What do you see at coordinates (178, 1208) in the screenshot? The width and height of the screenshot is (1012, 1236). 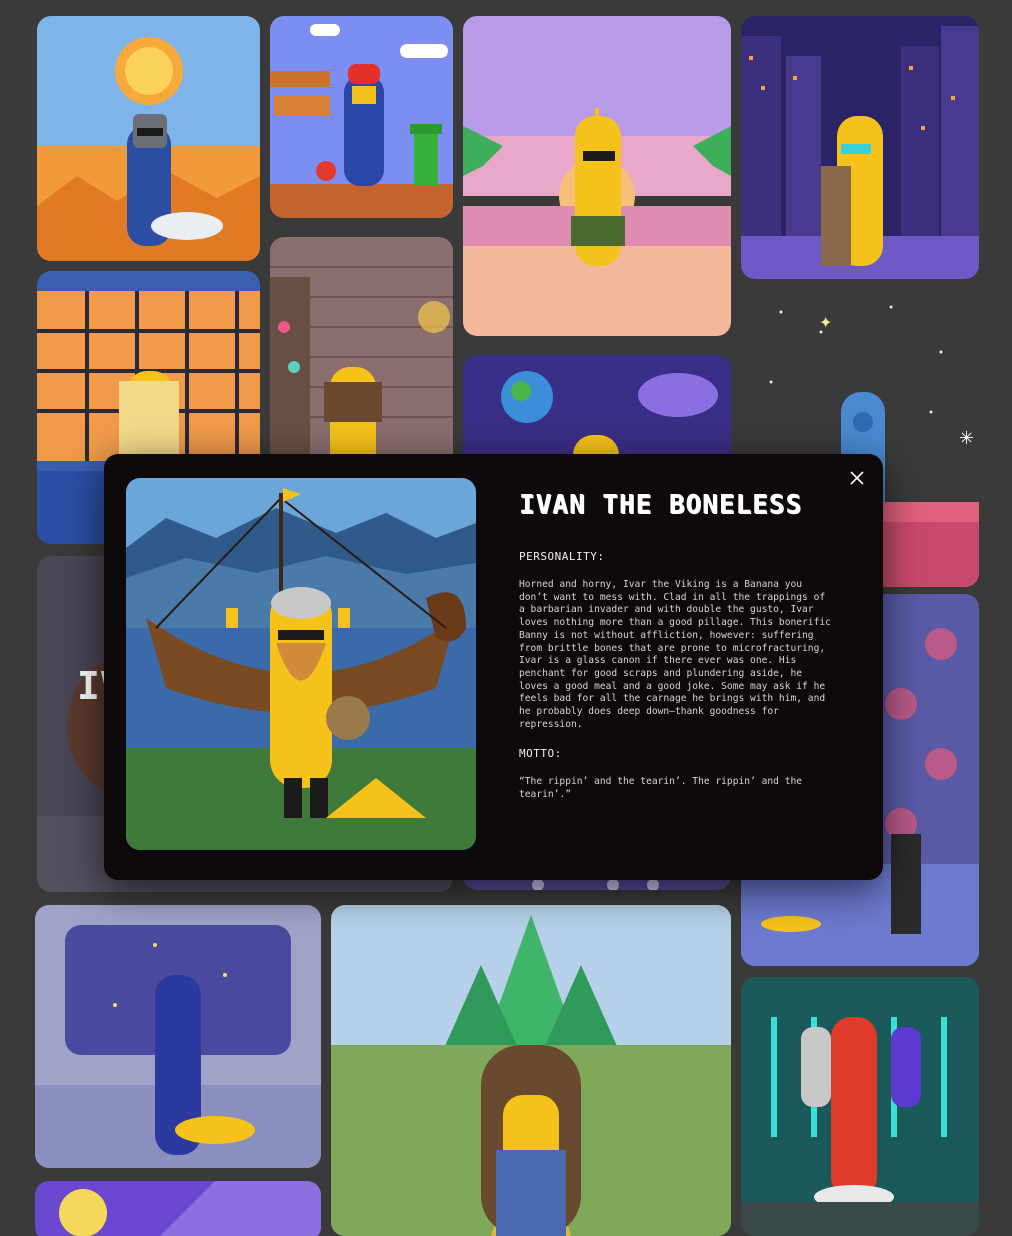 I see `tile-purple-shop` at bounding box center [178, 1208].